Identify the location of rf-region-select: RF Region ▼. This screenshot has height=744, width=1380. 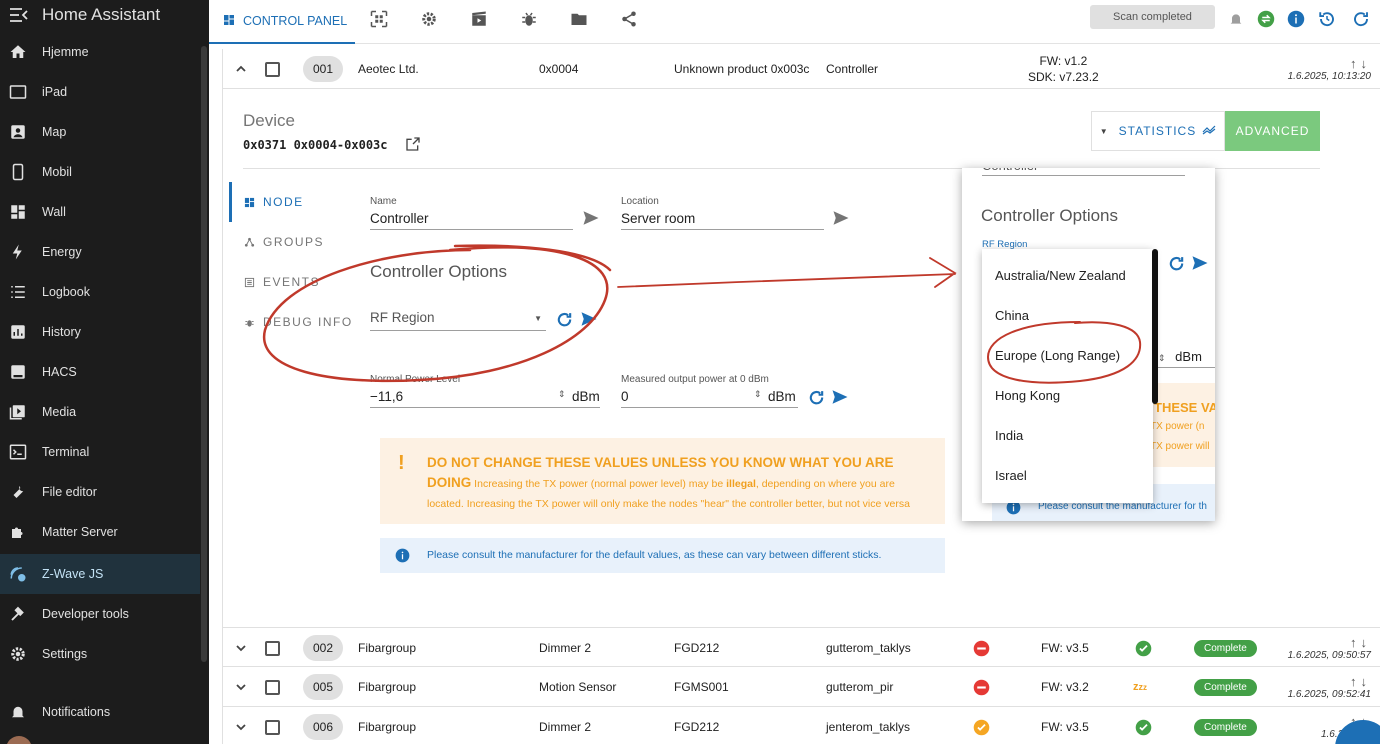
(458, 320).